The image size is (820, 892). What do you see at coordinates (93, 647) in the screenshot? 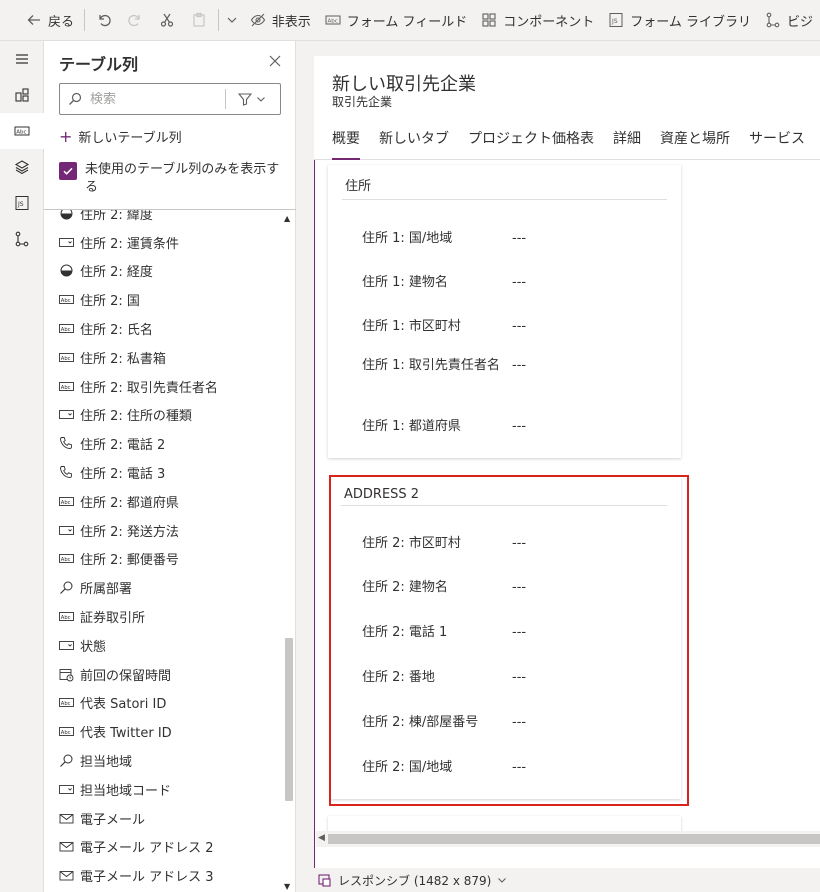
I see `list-item-label: 状態` at bounding box center [93, 647].